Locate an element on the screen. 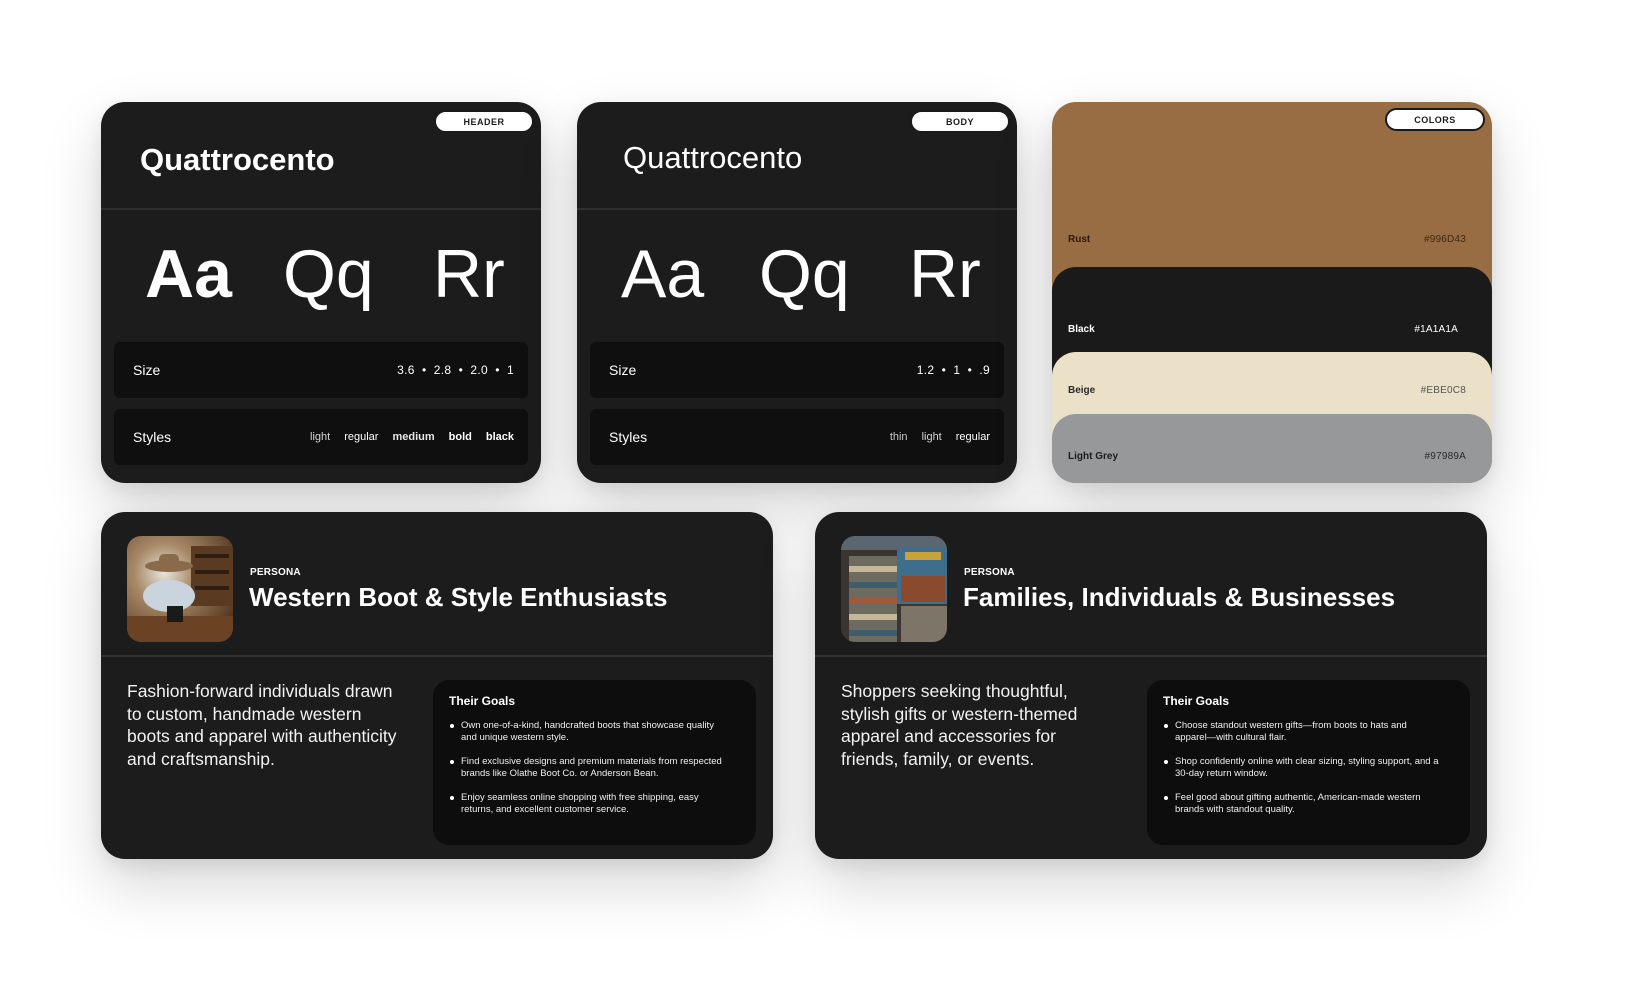  swatch-hex: #996D43 is located at coordinates (1445, 239).